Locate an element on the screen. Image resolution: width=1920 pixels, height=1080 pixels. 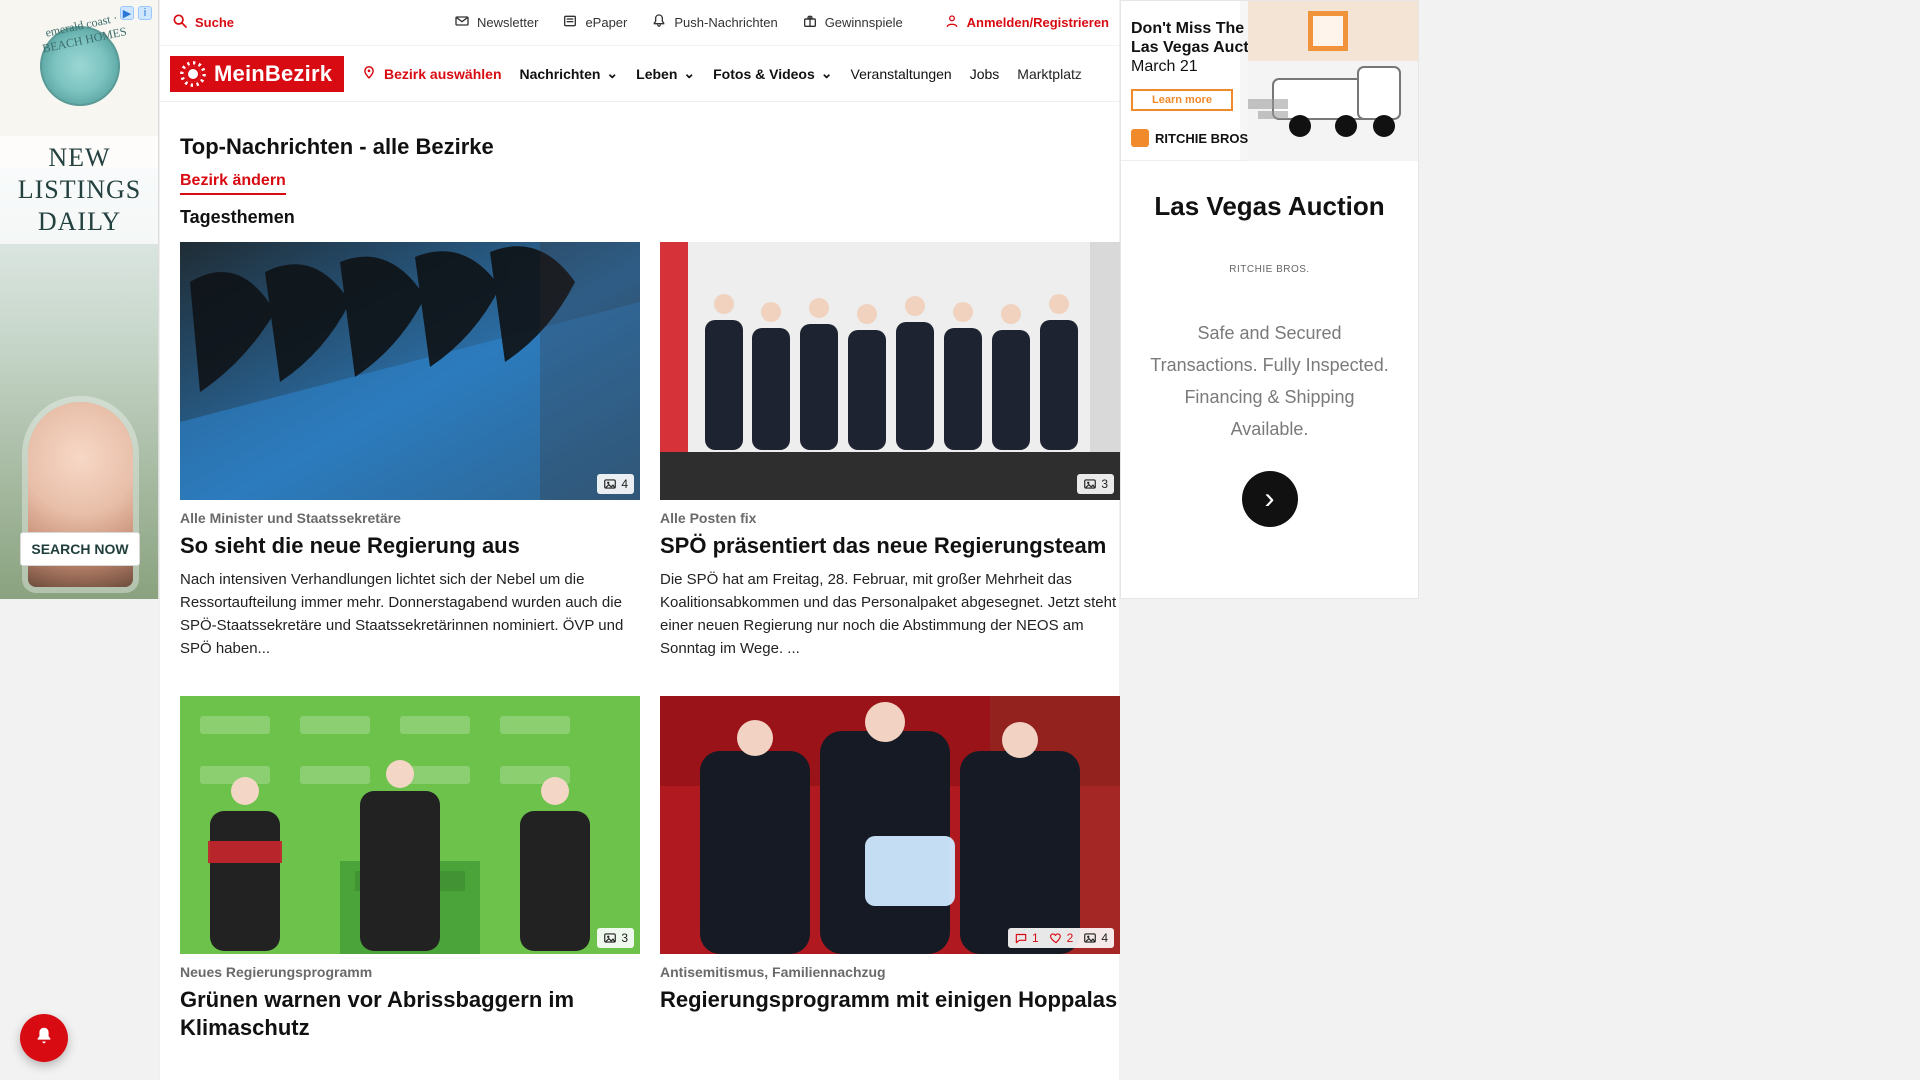
section-title: Tagesthemen is located at coordinates (237, 217).